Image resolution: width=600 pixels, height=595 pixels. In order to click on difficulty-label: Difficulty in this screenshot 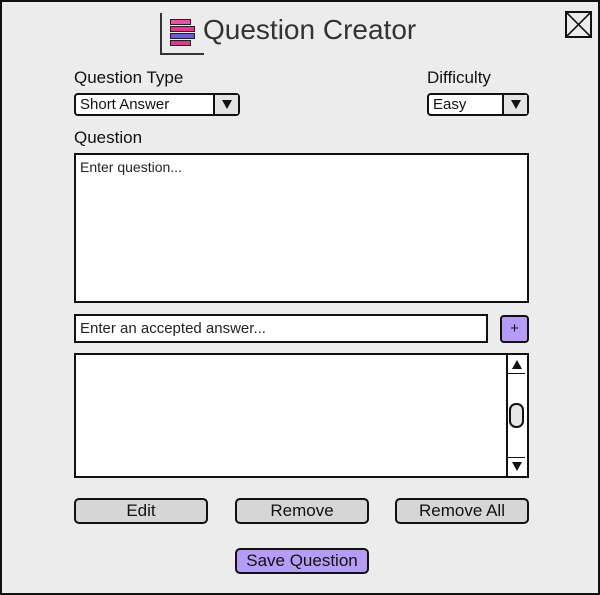, I will do `click(459, 77)`.